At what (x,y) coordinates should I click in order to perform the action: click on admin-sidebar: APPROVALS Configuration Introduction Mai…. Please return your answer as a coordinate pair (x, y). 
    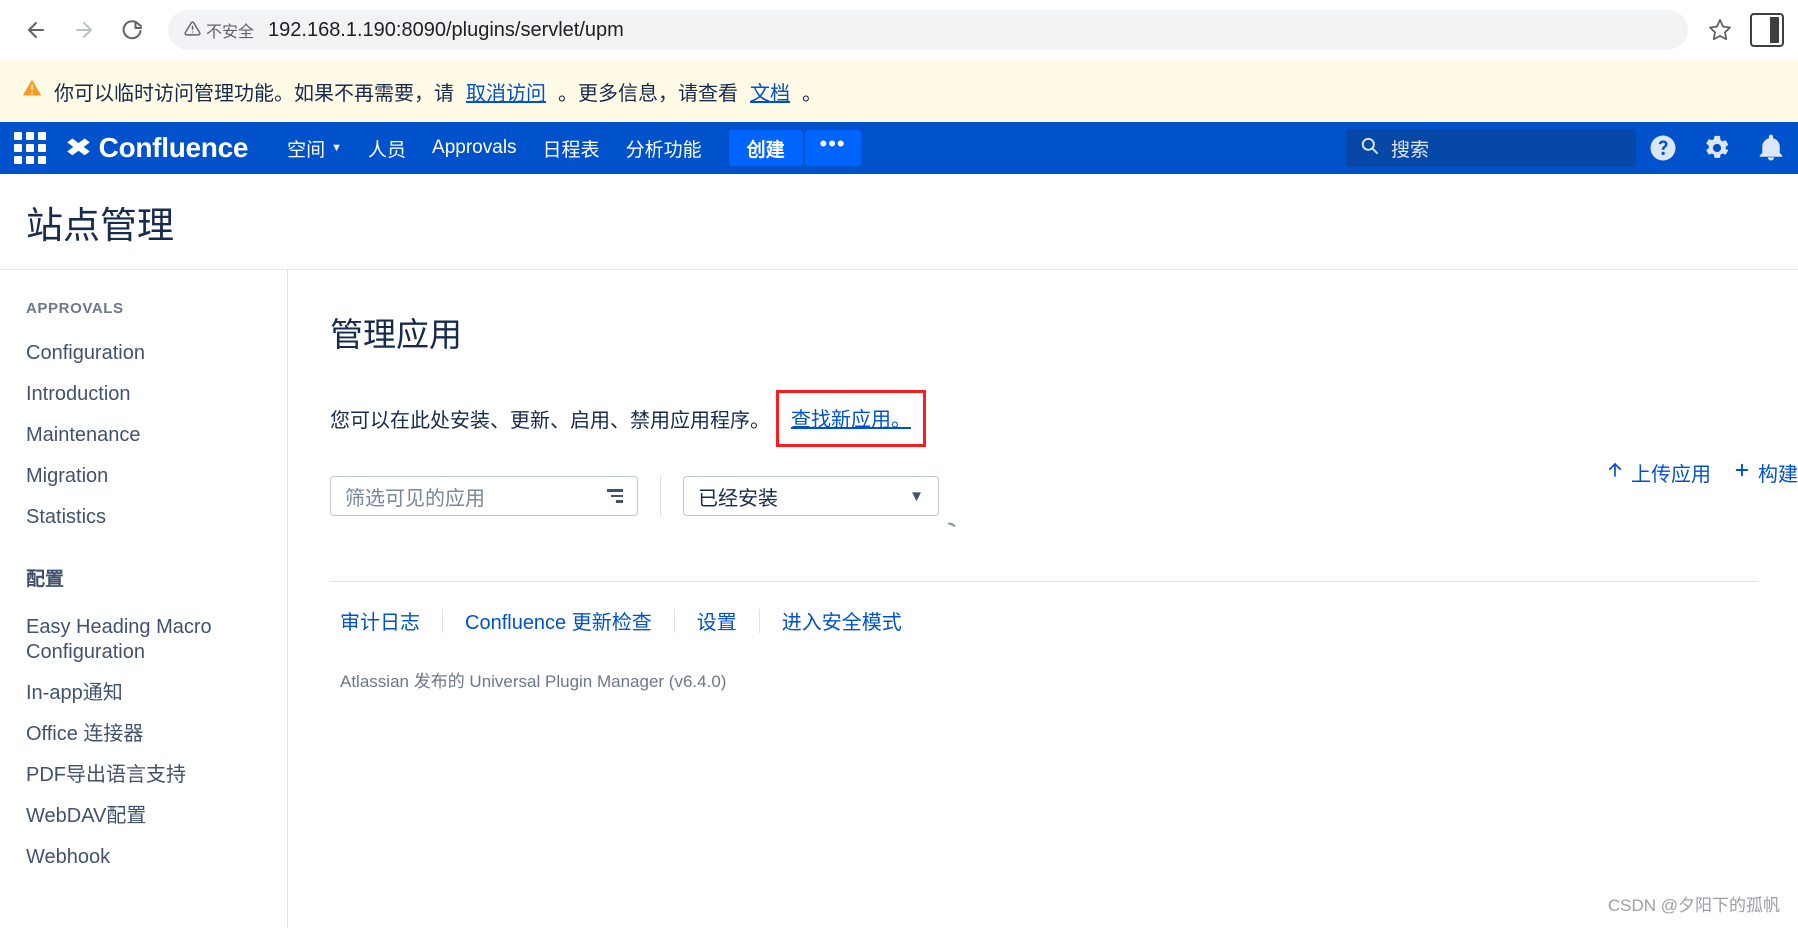
    Looking at the image, I should click on (144, 599).